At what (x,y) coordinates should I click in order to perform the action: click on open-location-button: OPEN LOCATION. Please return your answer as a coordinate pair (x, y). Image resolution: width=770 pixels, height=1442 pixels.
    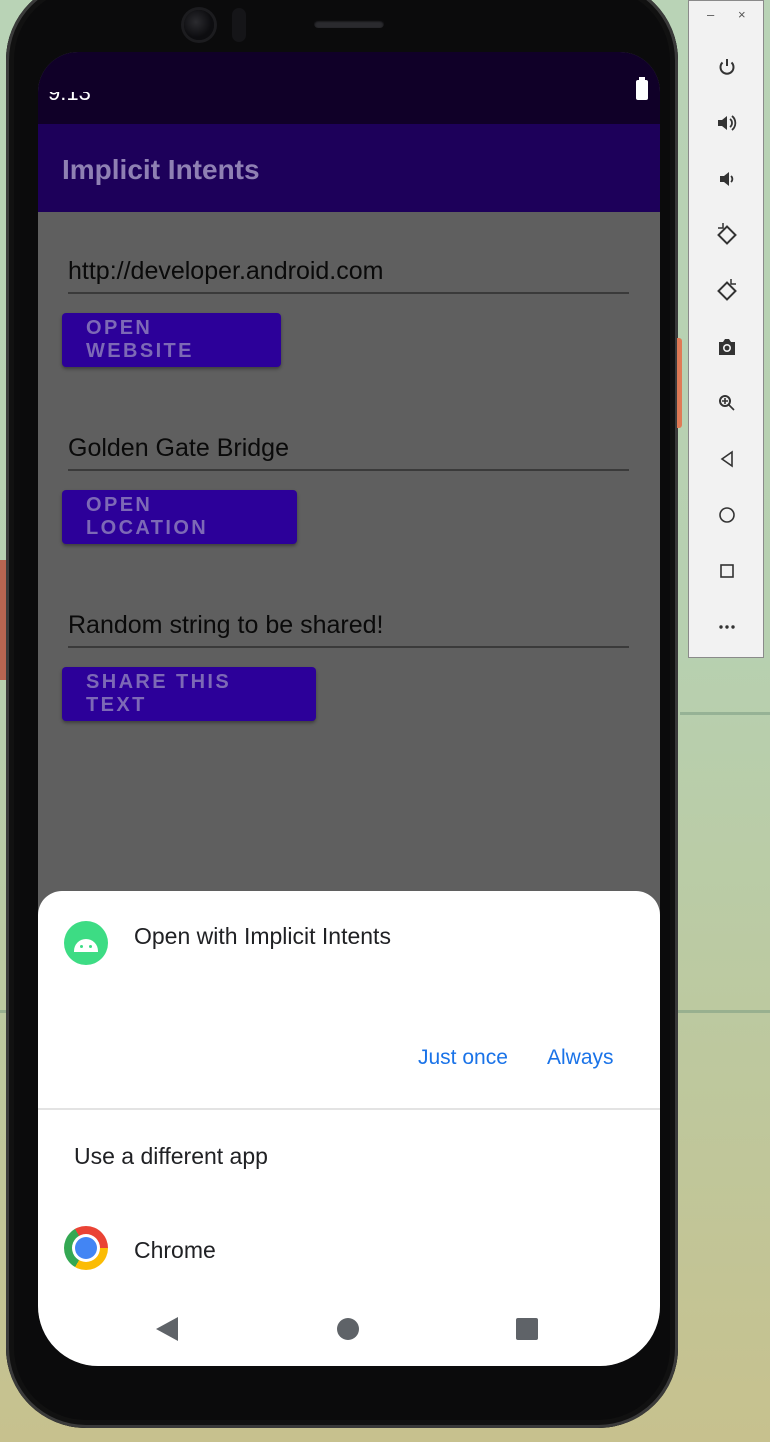
    Looking at the image, I should click on (179, 517).